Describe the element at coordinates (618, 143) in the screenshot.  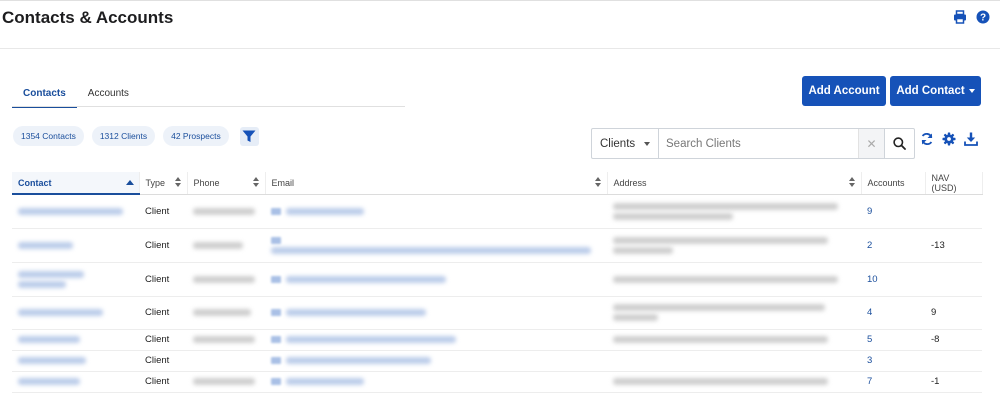
I see `search-scope-label: Clients` at that location.